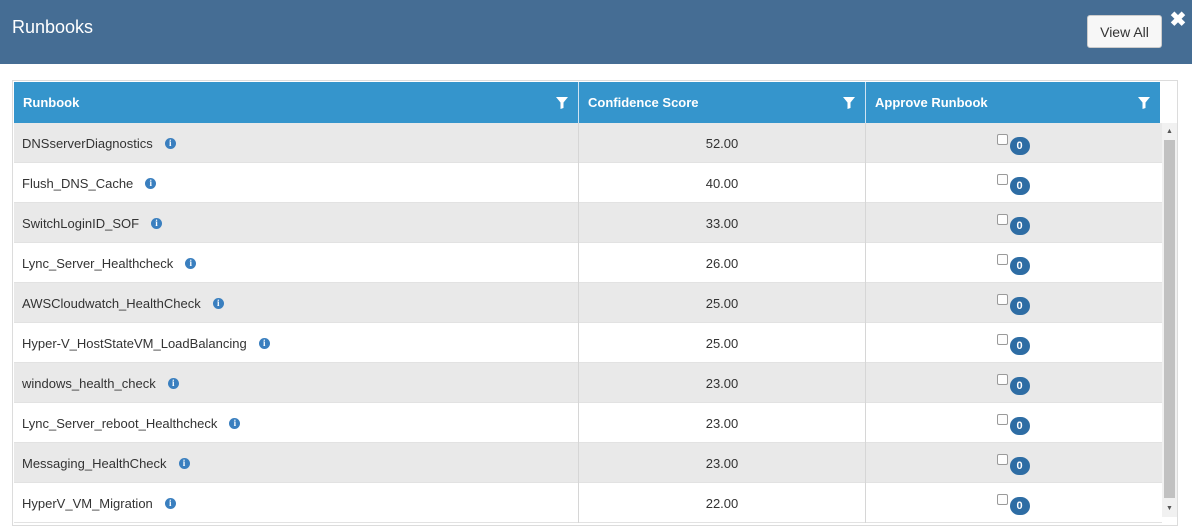 The width and height of the screenshot is (1192, 529). I want to click on confidence-score: 25.00, so click(722, 343).